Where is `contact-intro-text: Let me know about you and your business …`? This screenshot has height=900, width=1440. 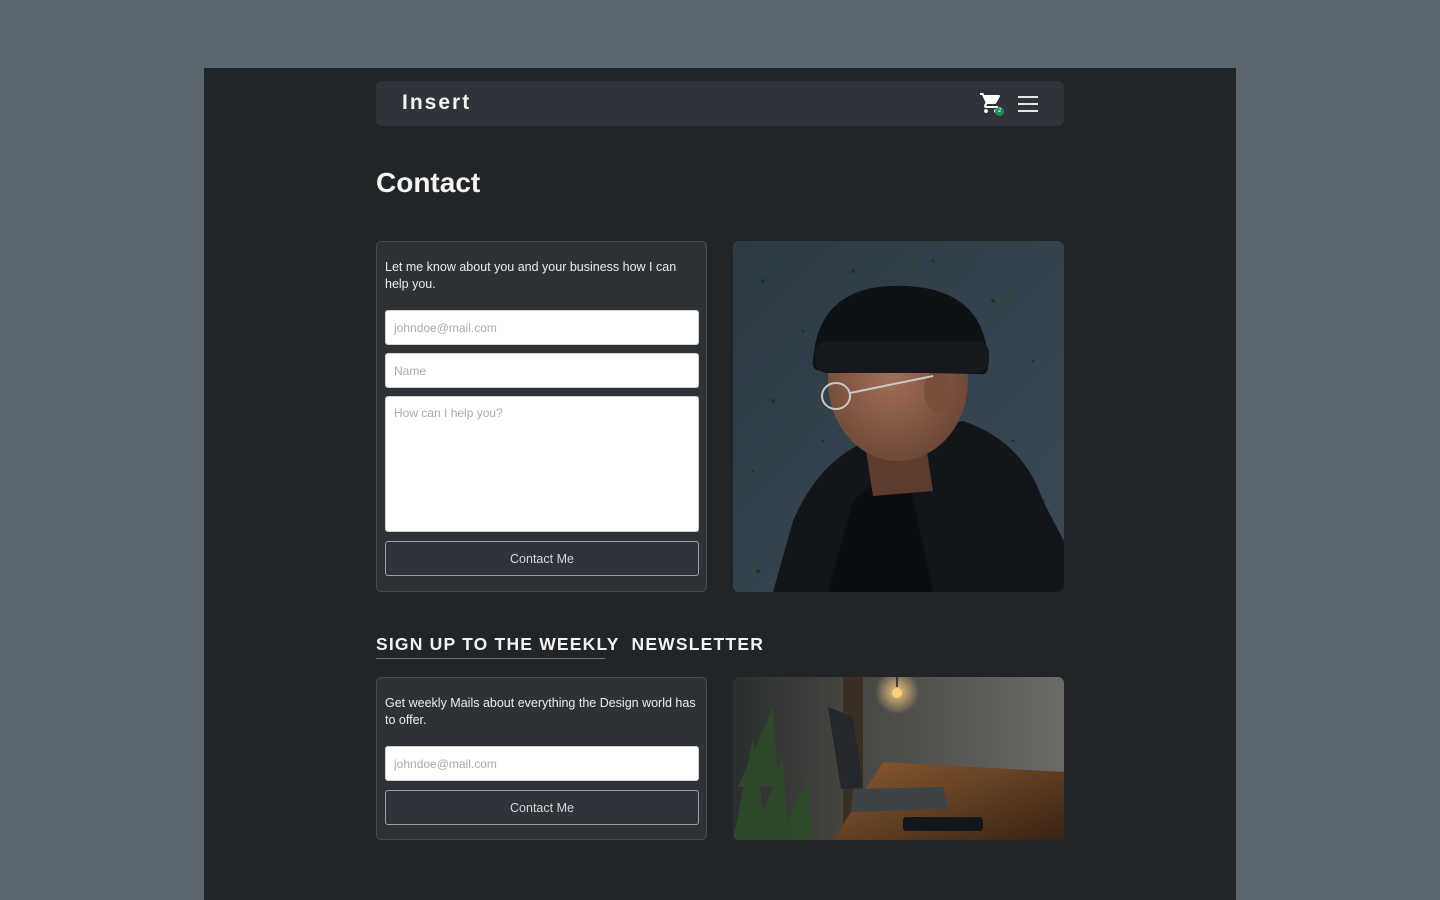
contact-intro-text: Let me know about you and your business … is located at coordinates (531, 275).